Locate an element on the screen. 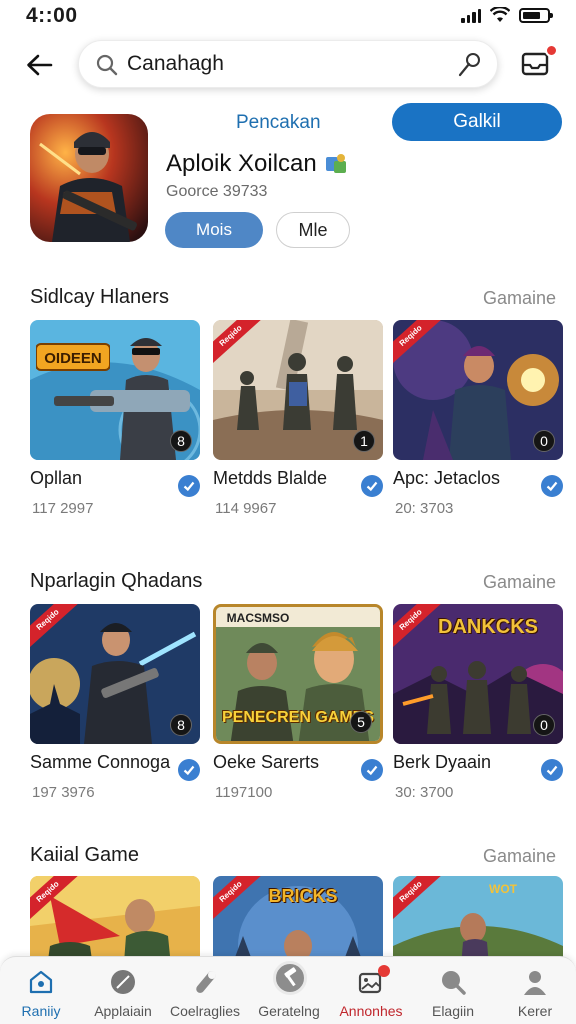 The height and width of the screenshot is (1024, 576). game-card: Reqido 8 Samme Connoga 197 3976 is located at coordinates (115, 704).